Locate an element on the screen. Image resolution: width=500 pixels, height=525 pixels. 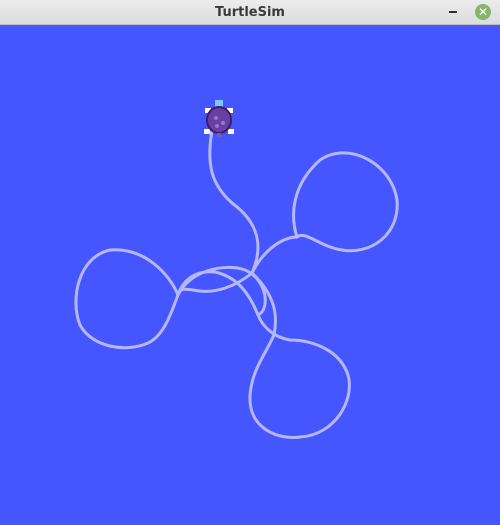
title-bar: TurtleSim ✕ is located at coordinates (250, 12).